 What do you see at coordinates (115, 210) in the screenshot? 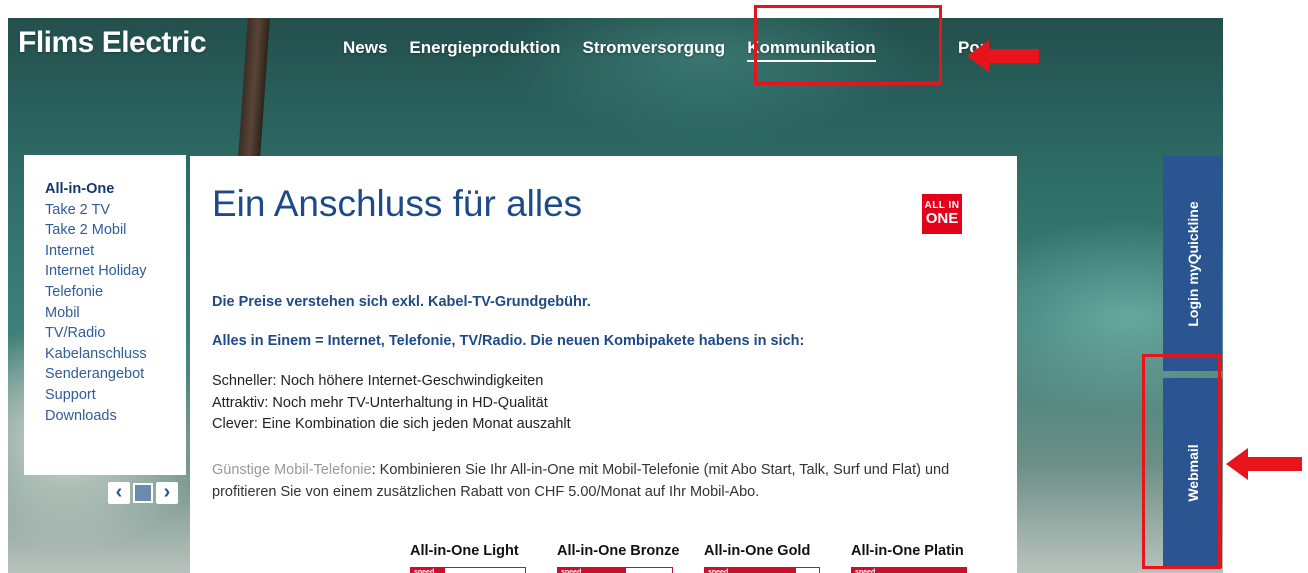
I see `sidebar-item-take-2-tv: Take 2 TV` at bounding box center [115, 210].